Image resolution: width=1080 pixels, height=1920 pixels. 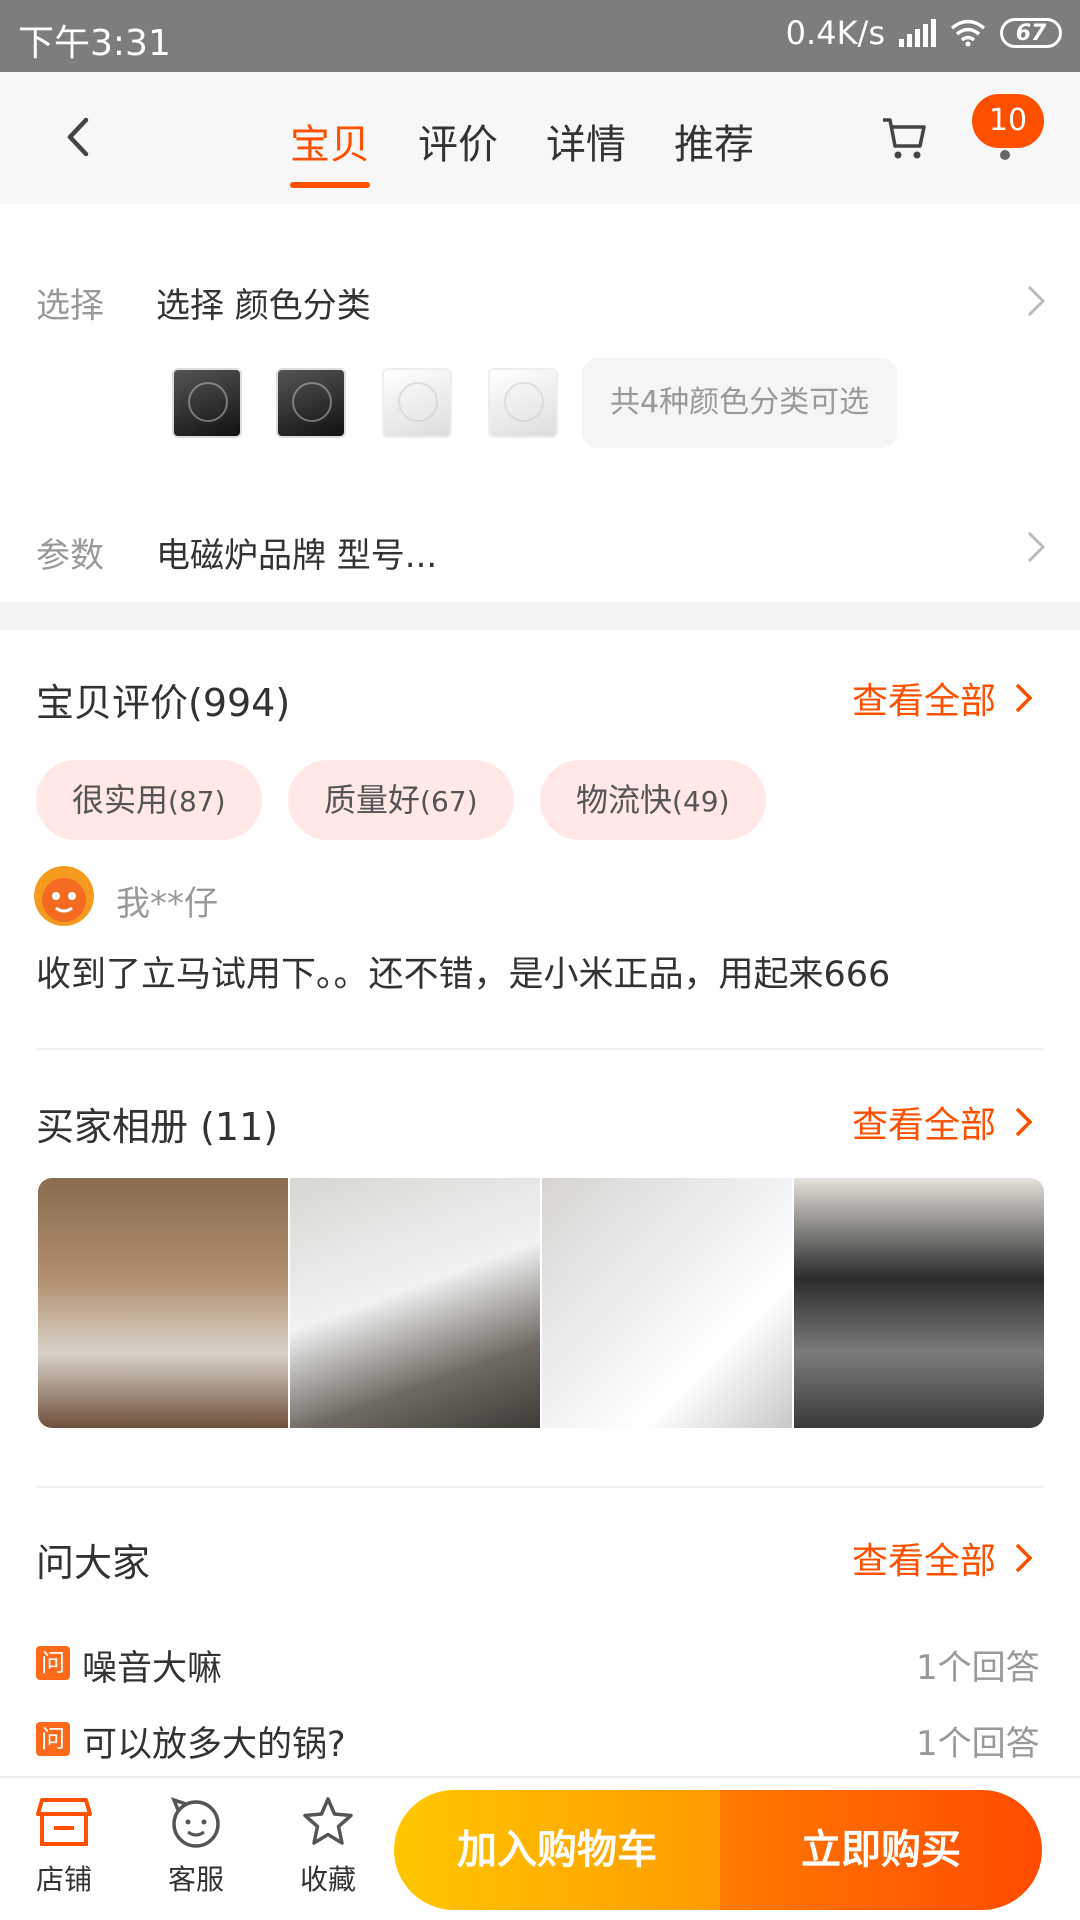 I want to click on reviews-see-all-label: 查看全部, so click(x=924, y=701).